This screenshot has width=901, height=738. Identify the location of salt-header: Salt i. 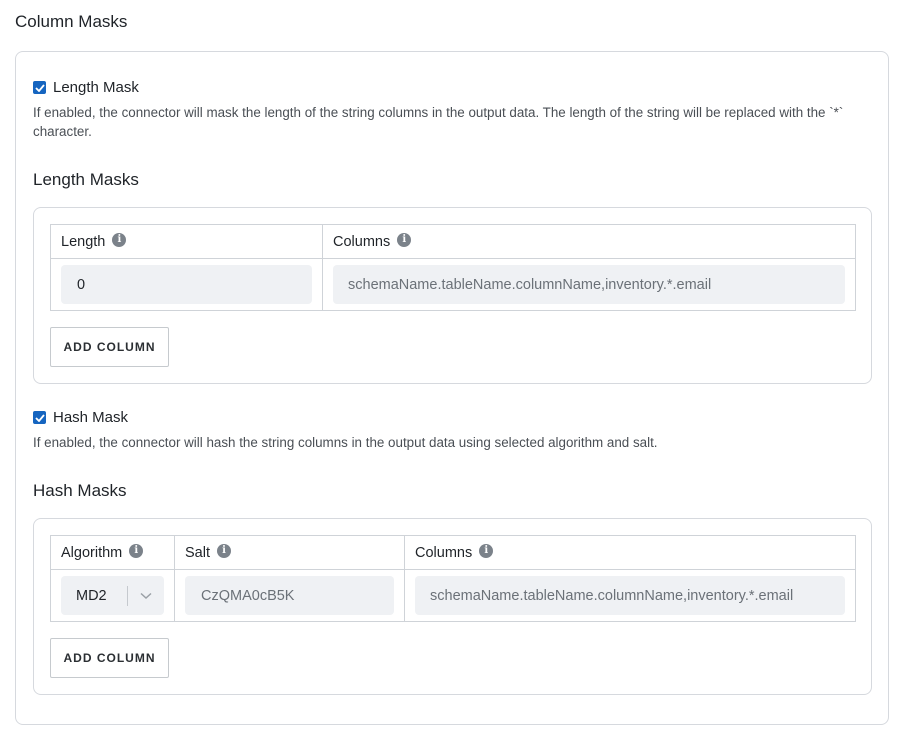
(289, 552).